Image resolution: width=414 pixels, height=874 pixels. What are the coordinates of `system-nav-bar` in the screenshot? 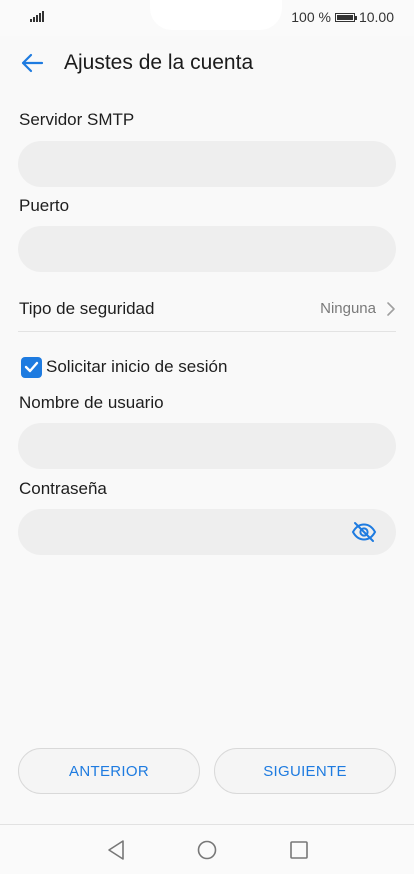 It's located at (207, 849).